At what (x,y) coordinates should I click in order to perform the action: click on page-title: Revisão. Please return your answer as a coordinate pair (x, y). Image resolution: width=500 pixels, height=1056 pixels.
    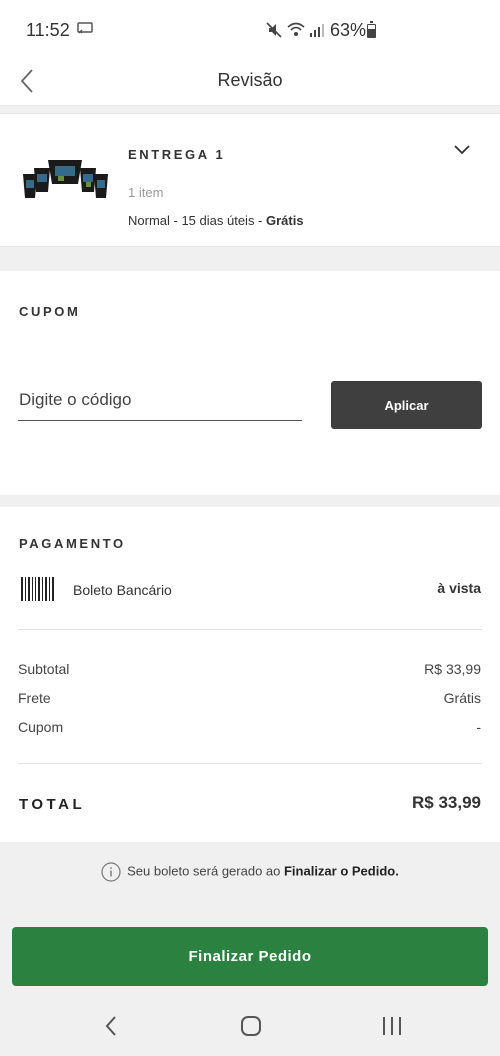
    Looking at the image, I should click on (250, 80).